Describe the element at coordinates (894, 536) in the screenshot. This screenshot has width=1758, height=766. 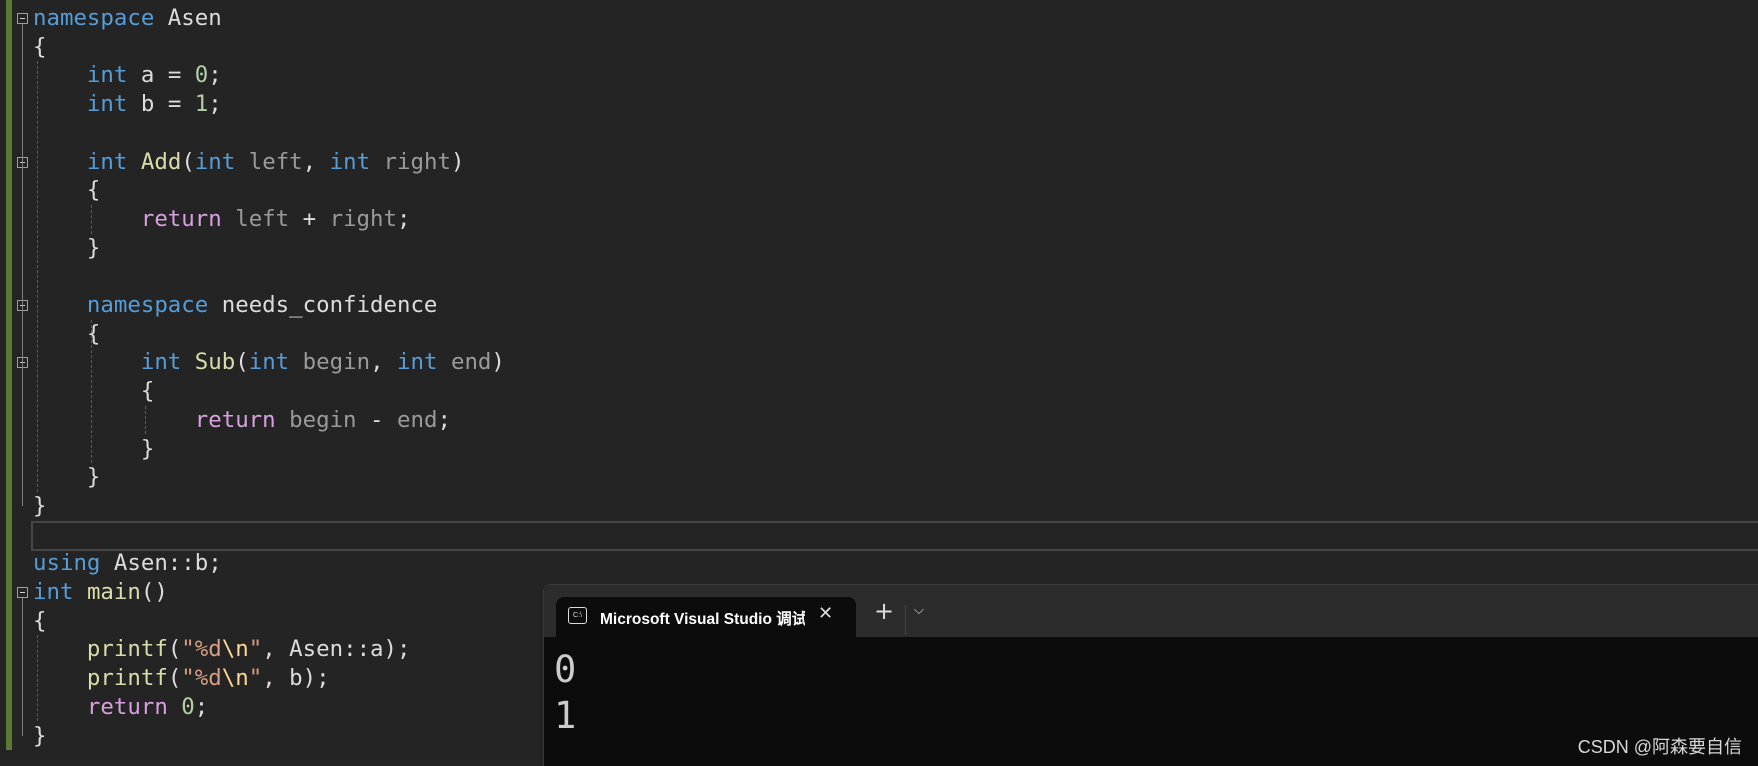
I see `current-line-highlight` at that location.